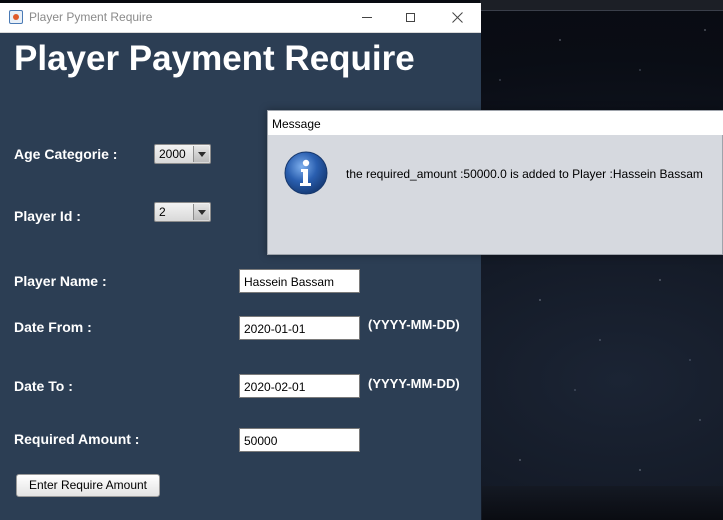 The image size is (723, 520). What do you see at coordinates (16, 17) in the screenshot?
I see `java-app-icon` at bounding box center [16, 17].